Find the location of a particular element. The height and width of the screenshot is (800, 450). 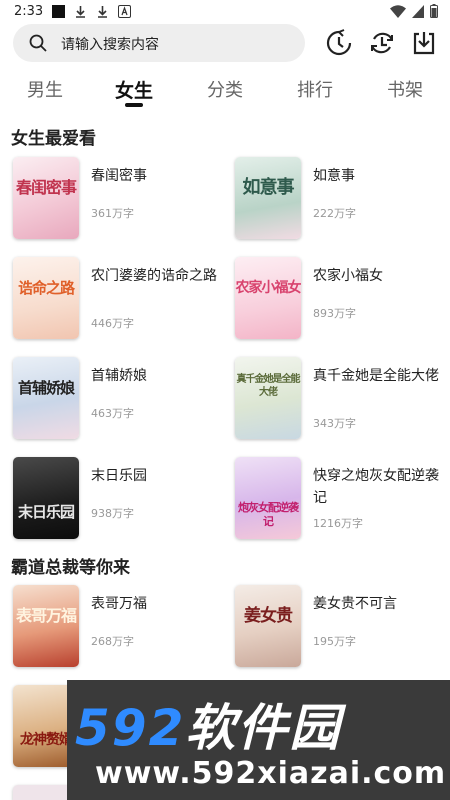

book-word-count: 893万字 is located at coordinates (334, 313).